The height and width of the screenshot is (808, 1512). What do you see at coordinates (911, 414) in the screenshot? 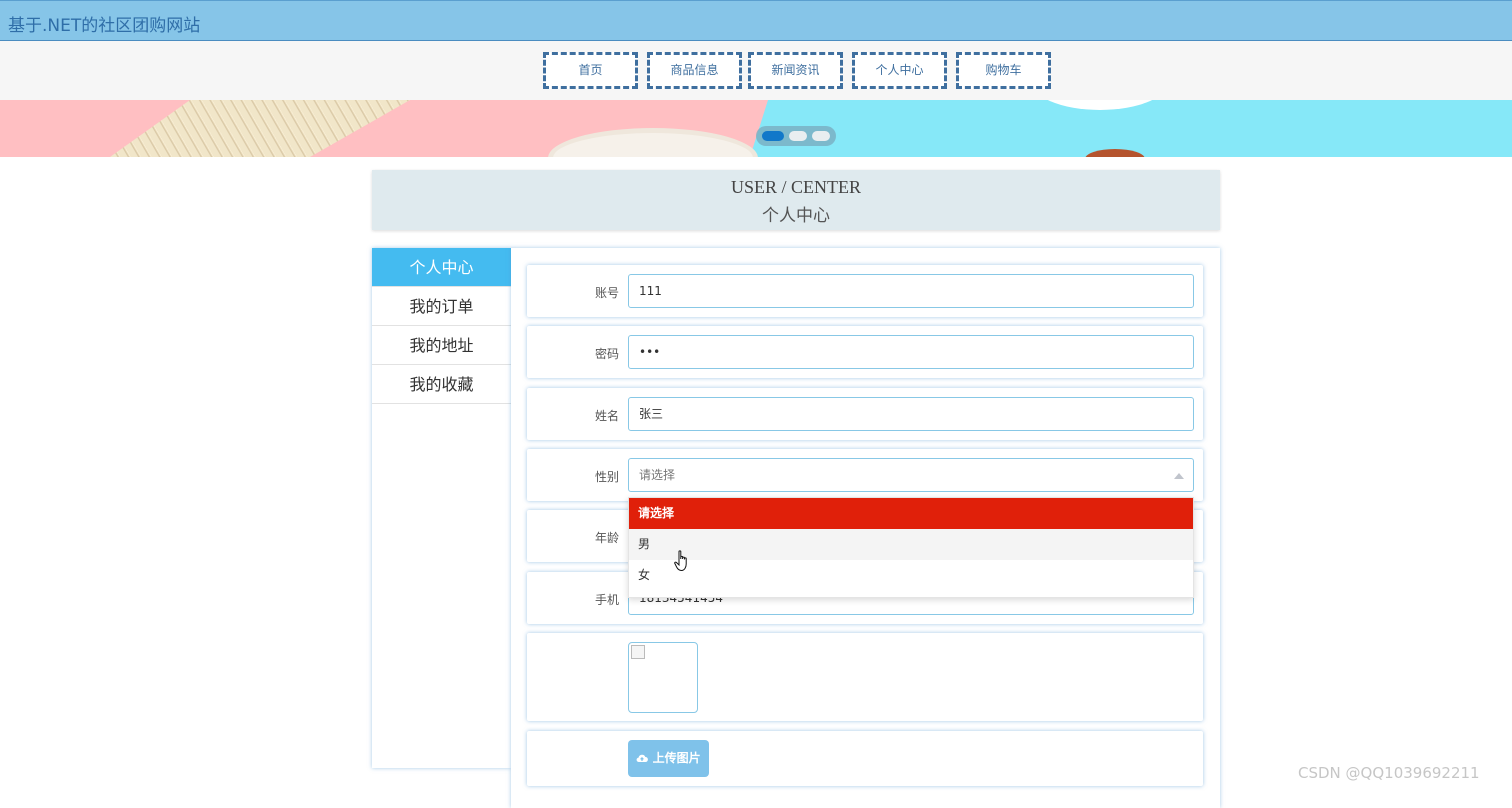
I see `name-input: 张三` at bounding box center [911, 414].